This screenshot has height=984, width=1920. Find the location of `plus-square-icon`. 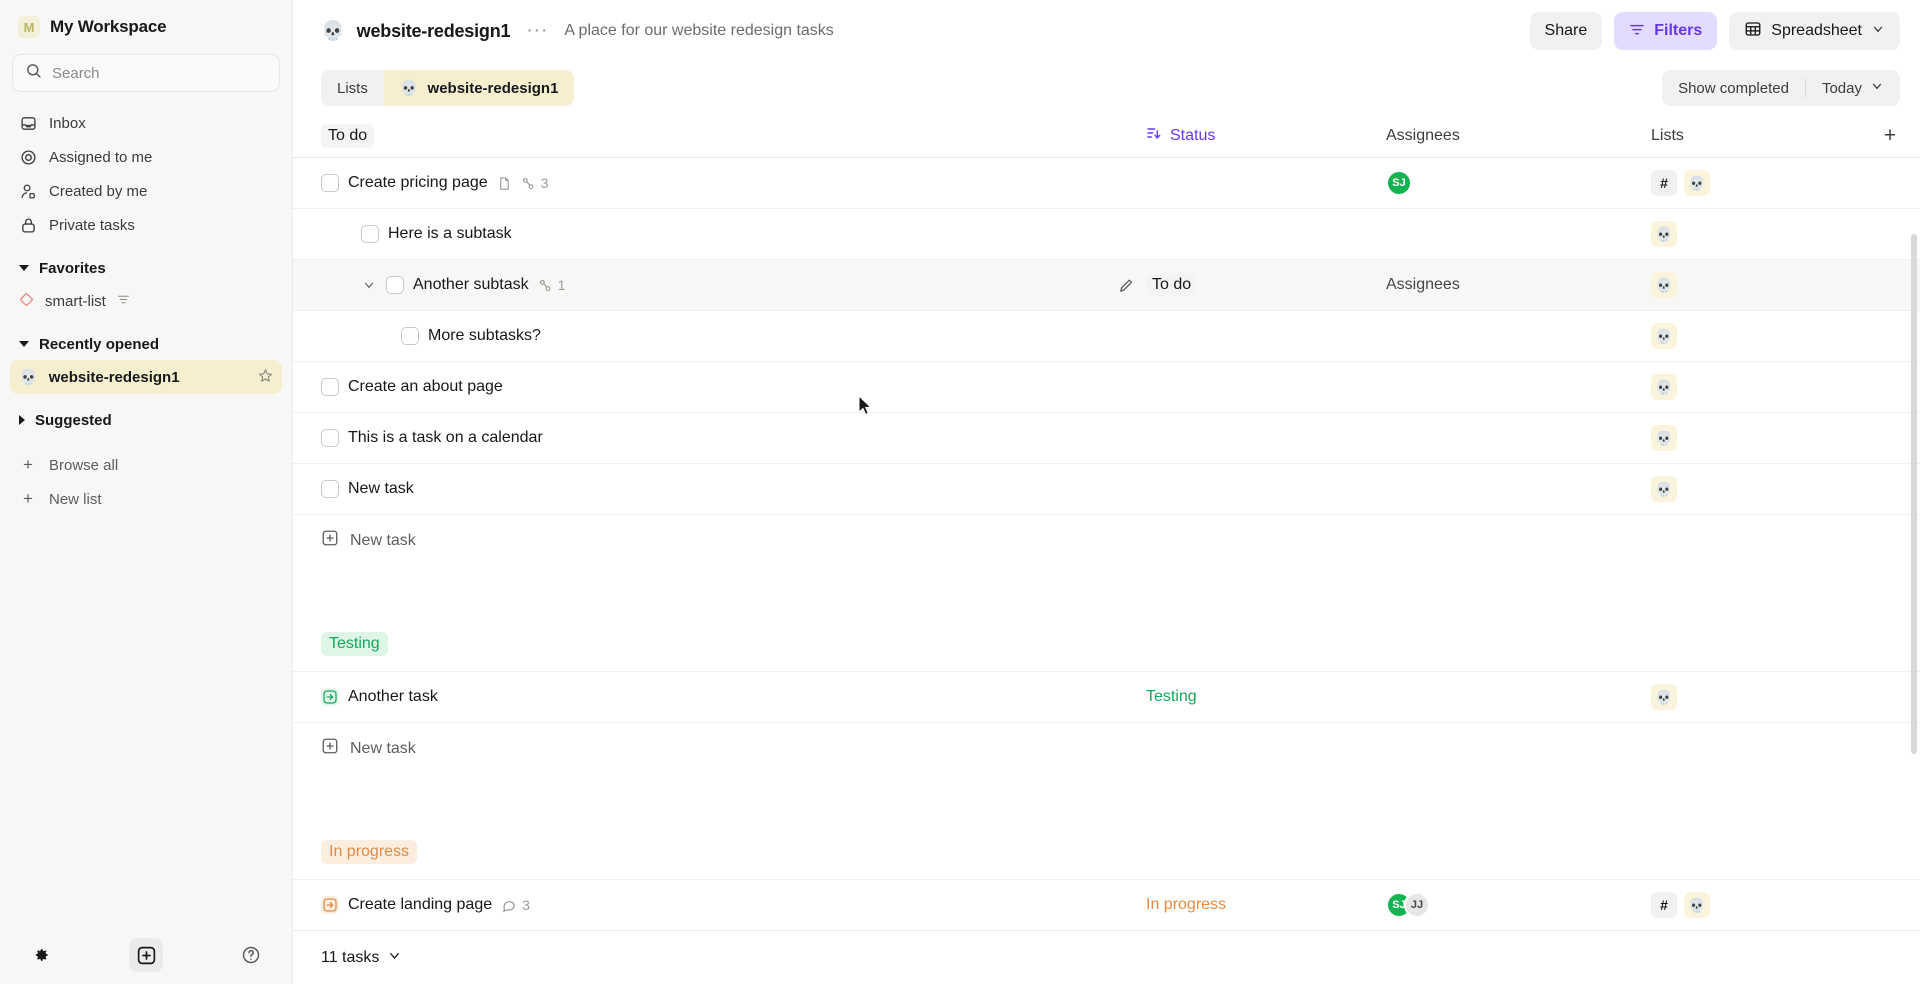

plus-square-icon is located at coordinates (330, 540).